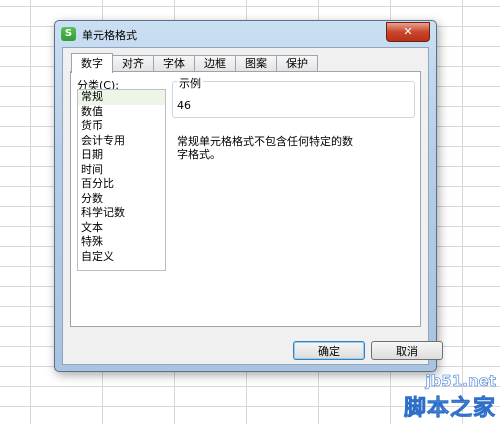  Describe the element at coordinates (121, 126) in the screenshot. I see `category-item-currency: 货币` at that location.